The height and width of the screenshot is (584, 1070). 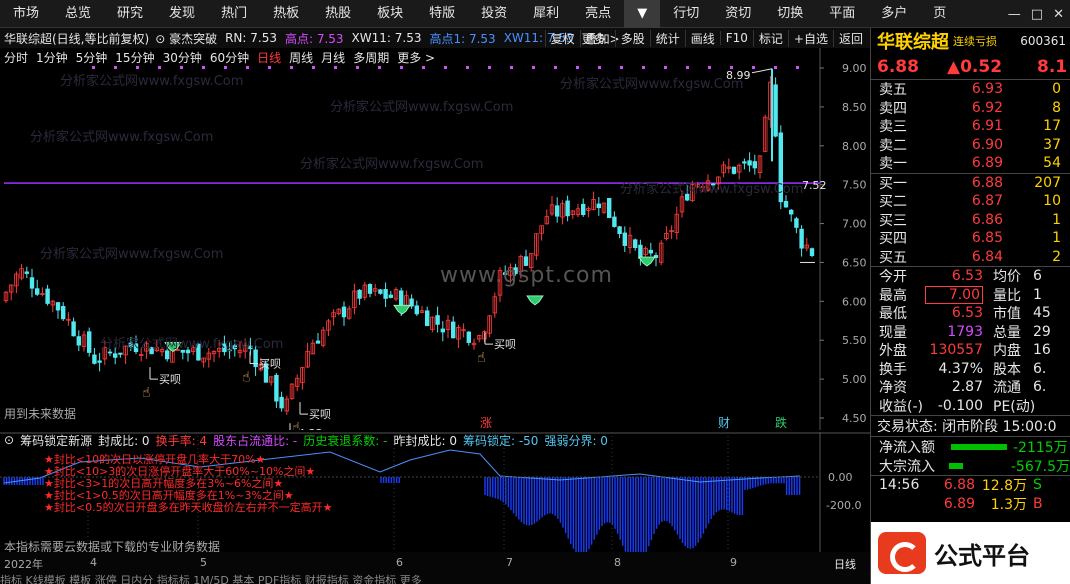 I want to click on period-tab: 分时, so click(x=16, y=57).